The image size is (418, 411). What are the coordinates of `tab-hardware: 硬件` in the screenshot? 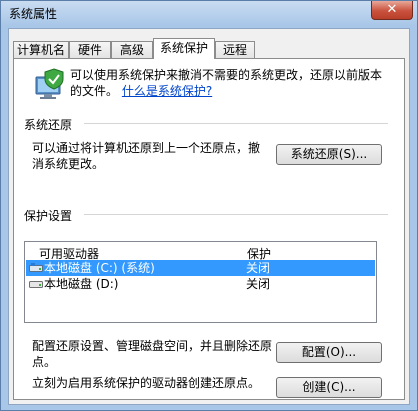 It's located at (90, 49).